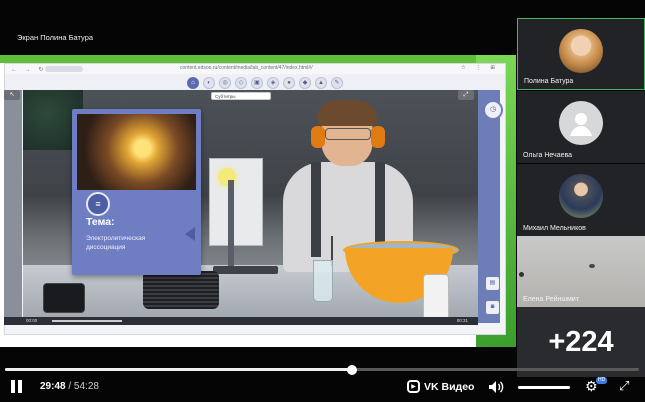 Image resolution: width=645 pixels, height=402 pixels. I want to click on participant-tile-3: Михаил Мельников, so click(581, 200).